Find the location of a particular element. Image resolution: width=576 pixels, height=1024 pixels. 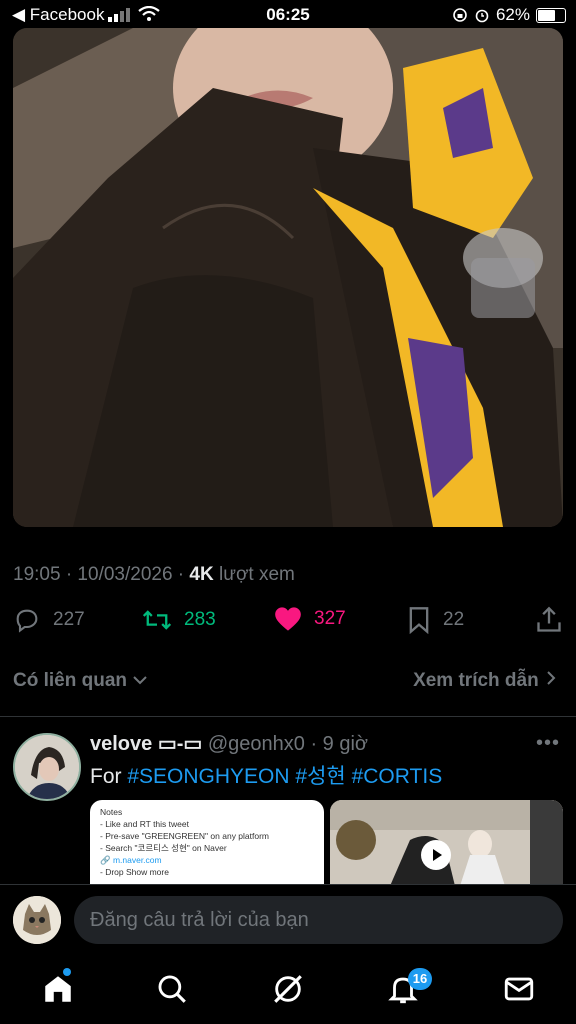

chevron-right-icon is located at coordinates (551, 678).